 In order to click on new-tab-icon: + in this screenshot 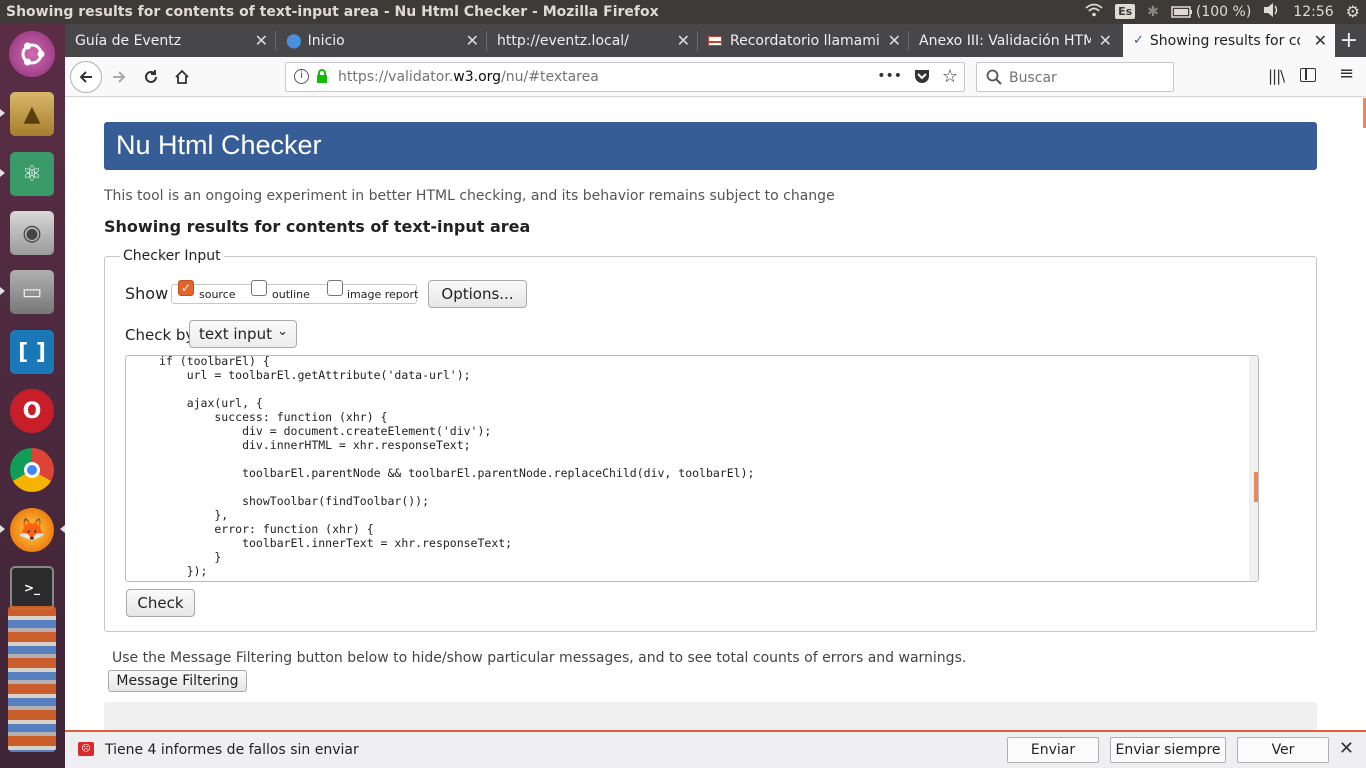, I will do `click(1349, 40)`.